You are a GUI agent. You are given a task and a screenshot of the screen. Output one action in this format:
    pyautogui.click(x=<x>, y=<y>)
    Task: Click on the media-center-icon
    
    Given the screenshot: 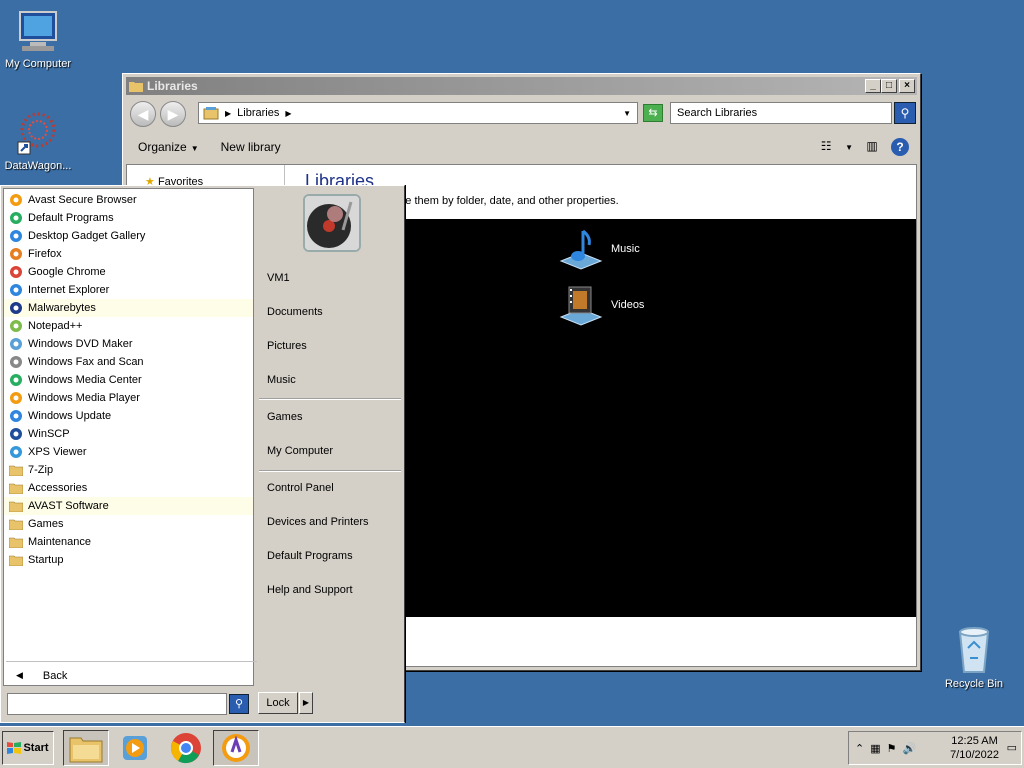 What is the action you would take?
    pyautogui.click(x=16, y=380)
    